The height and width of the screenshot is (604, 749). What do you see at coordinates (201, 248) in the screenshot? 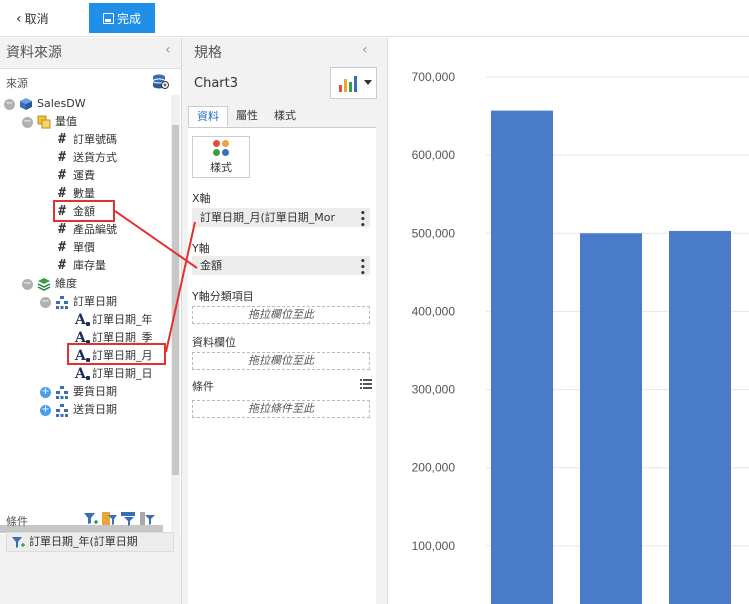
I see `y-axis-label: Y軸` at bounding box center [201, 248].